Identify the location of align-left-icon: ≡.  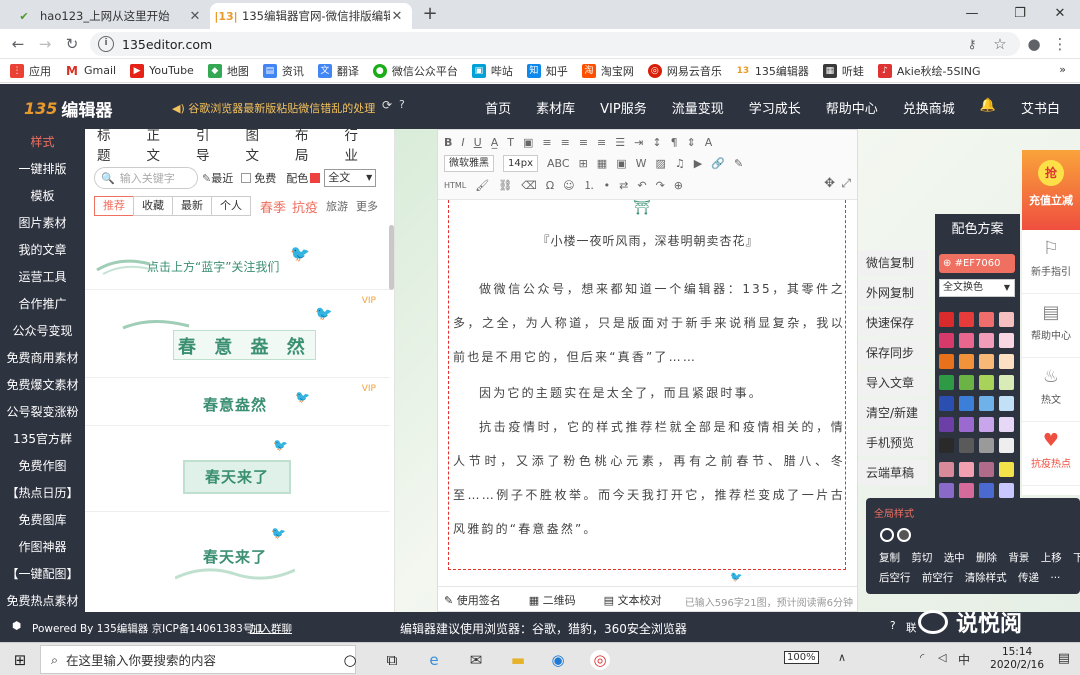
(546, 142).